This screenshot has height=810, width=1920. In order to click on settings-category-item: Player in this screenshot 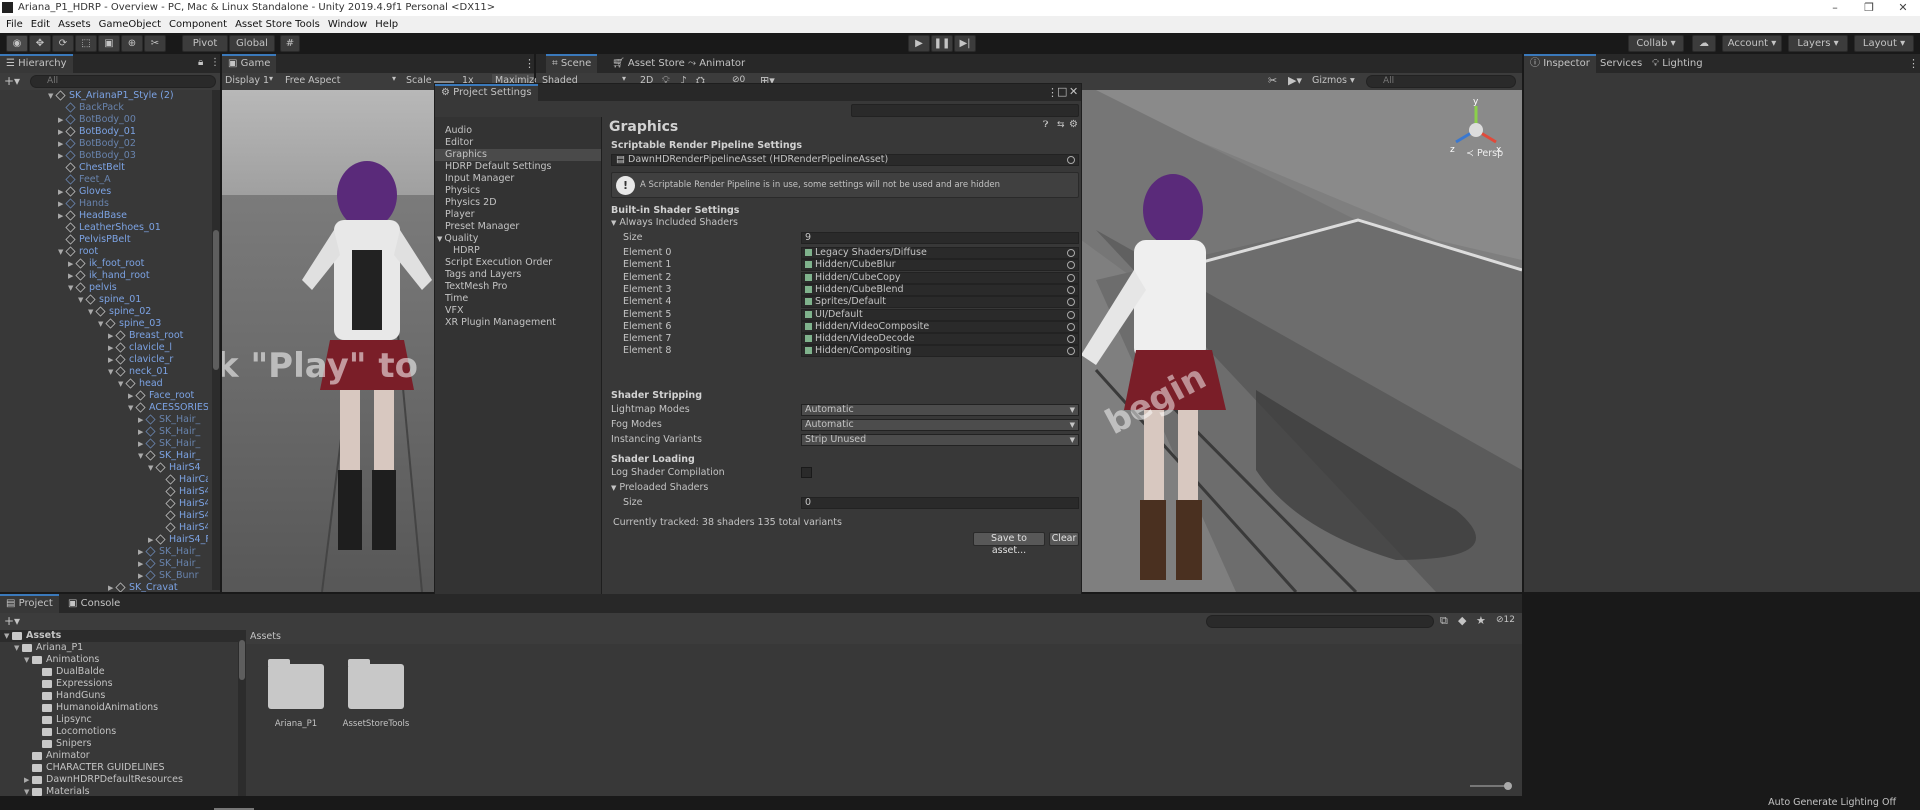, I will do `click(460, 215)`.